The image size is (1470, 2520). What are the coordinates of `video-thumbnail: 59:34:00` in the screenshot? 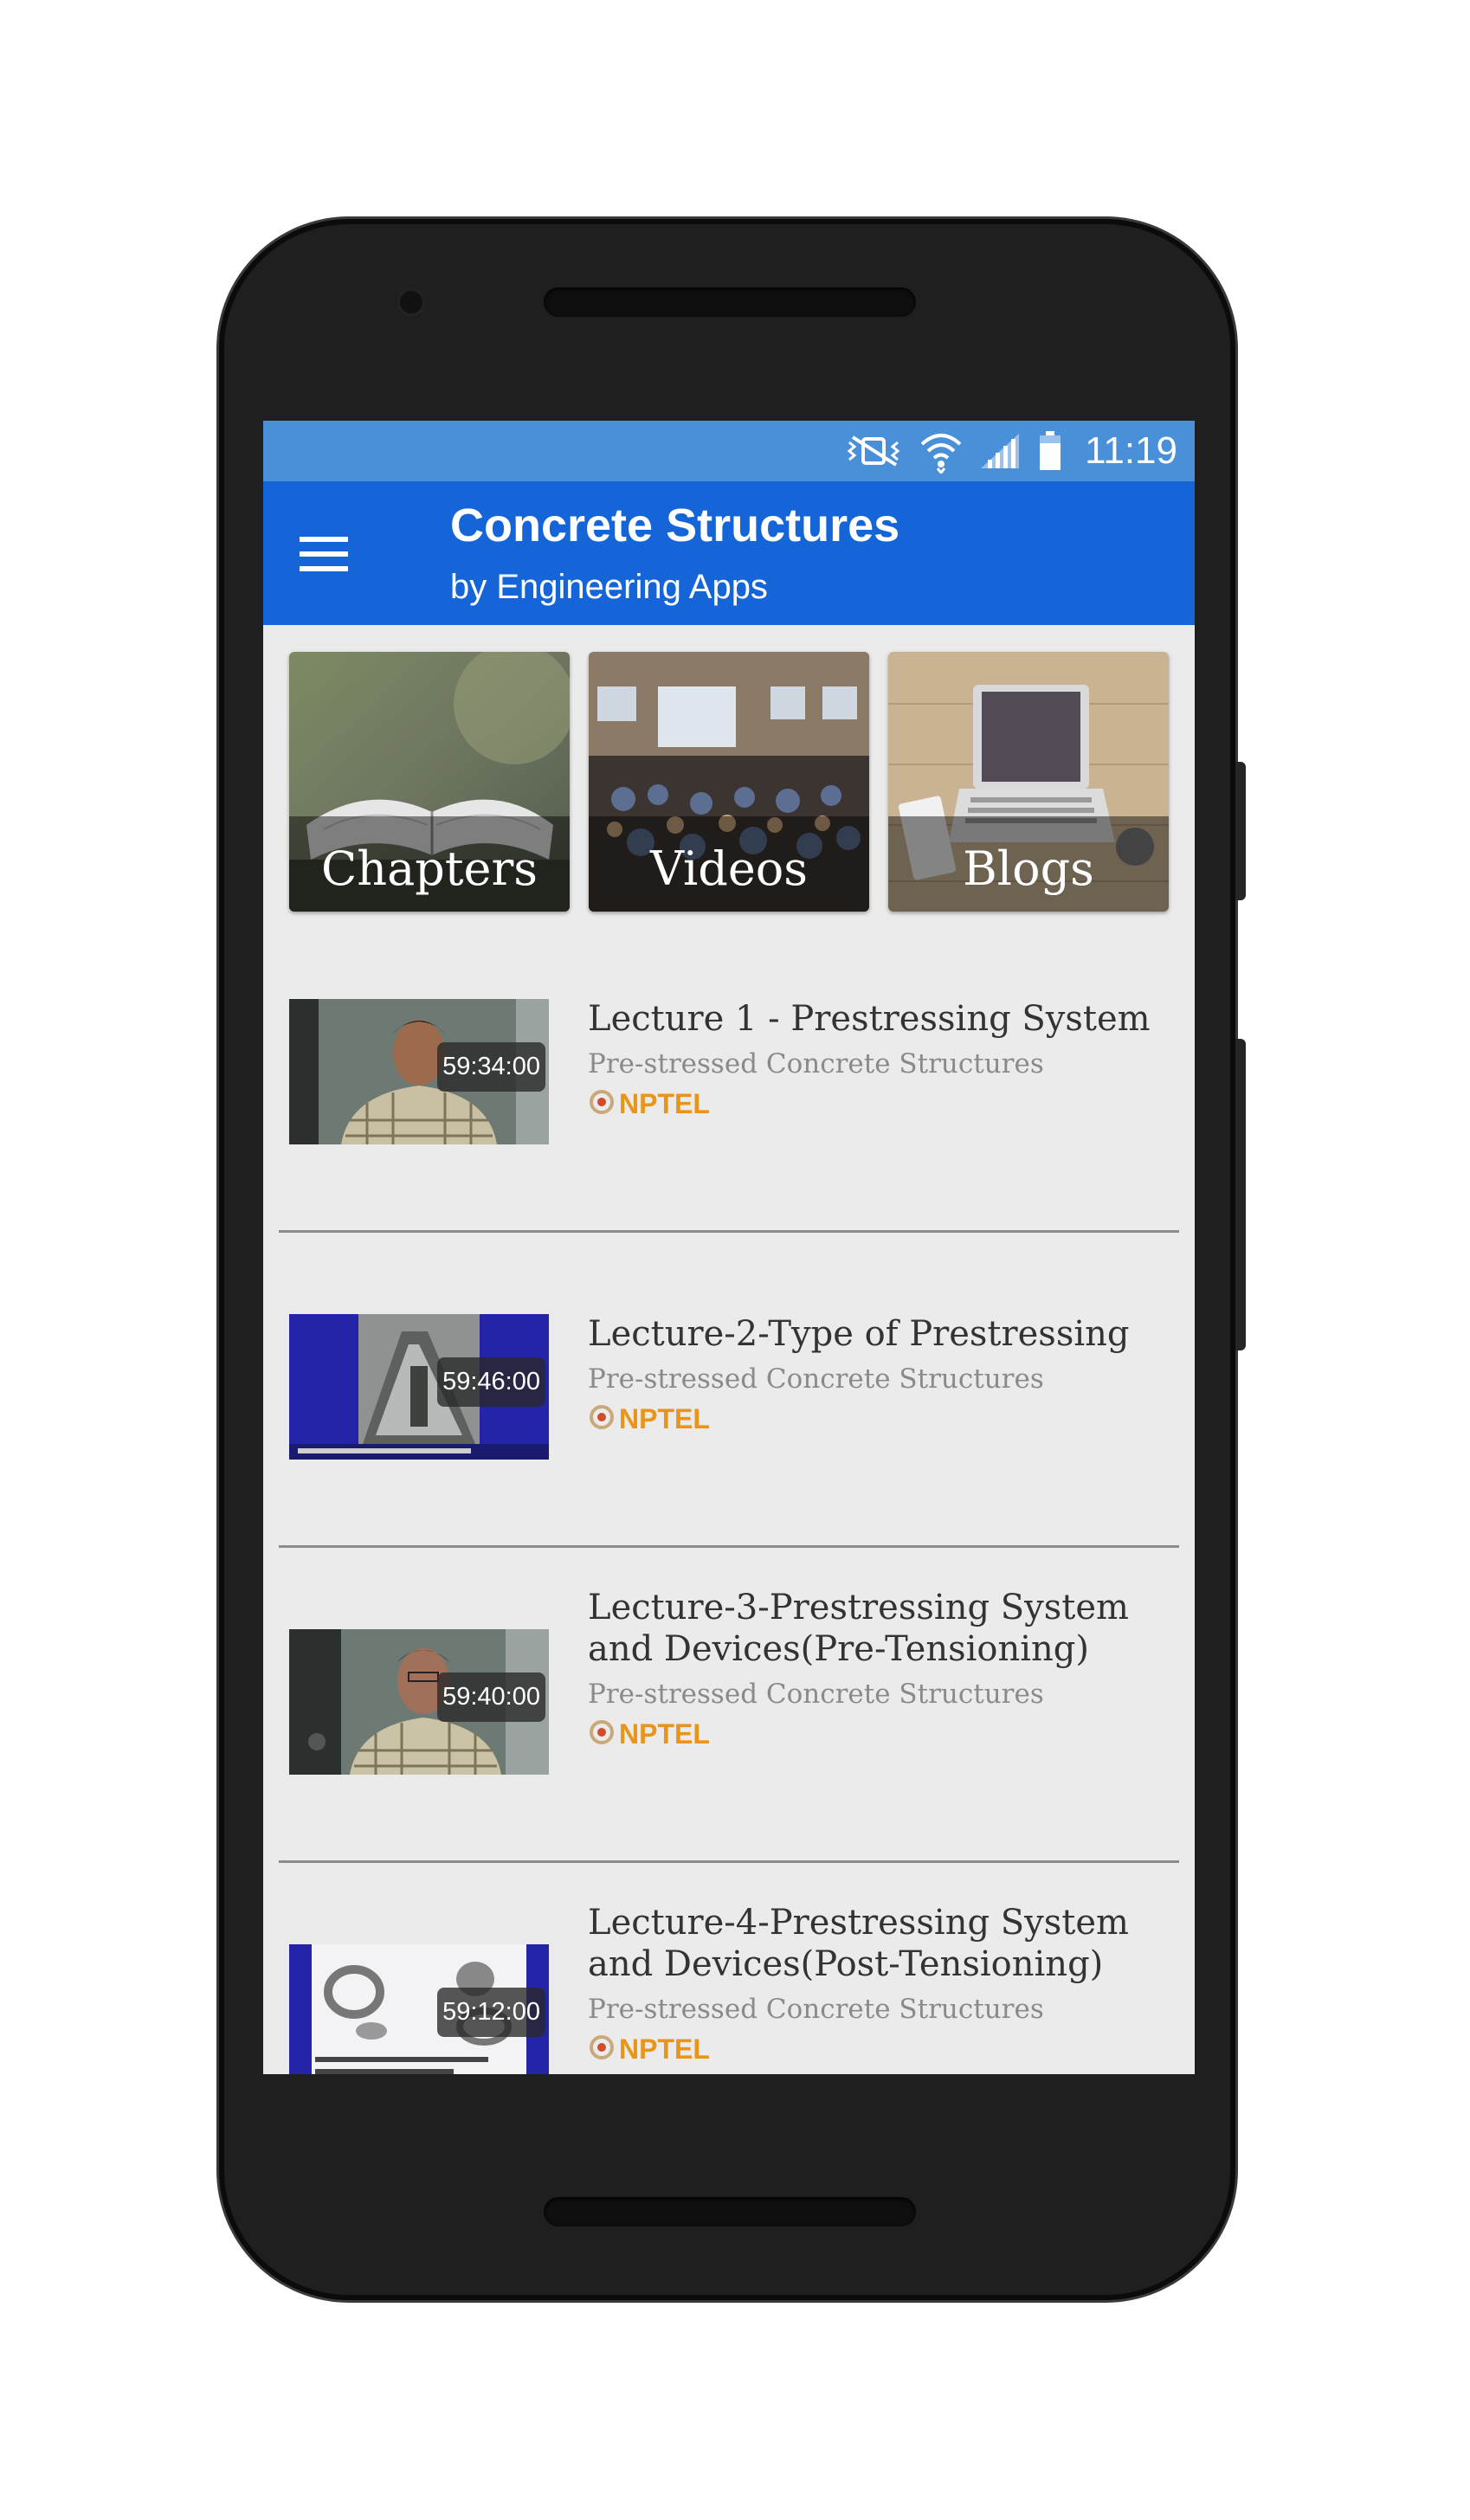 It's located at (419, 1071).